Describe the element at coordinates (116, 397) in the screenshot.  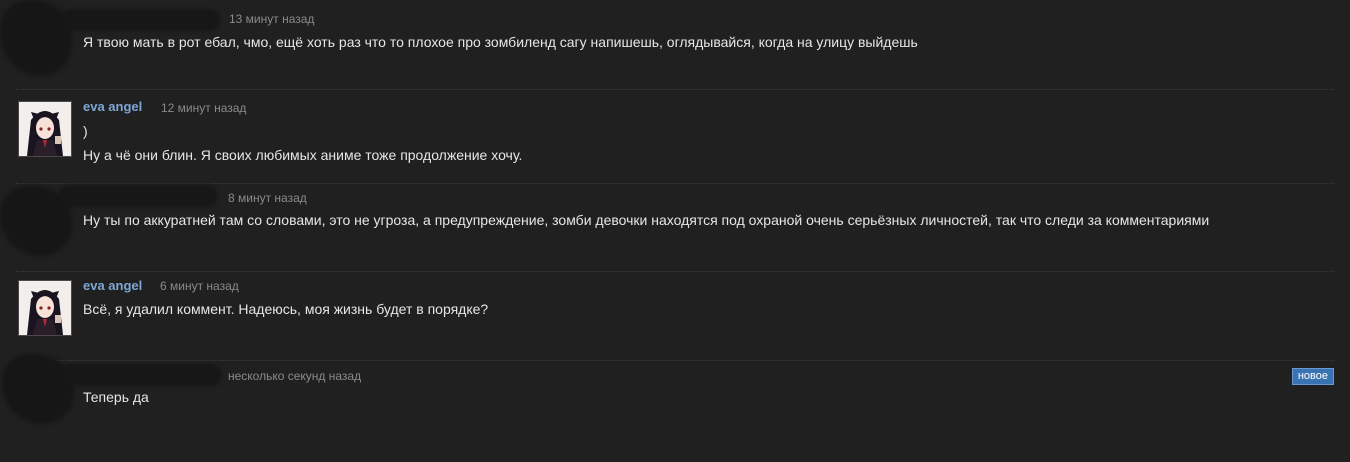
I see `comment-text: Теперь да` at that location.